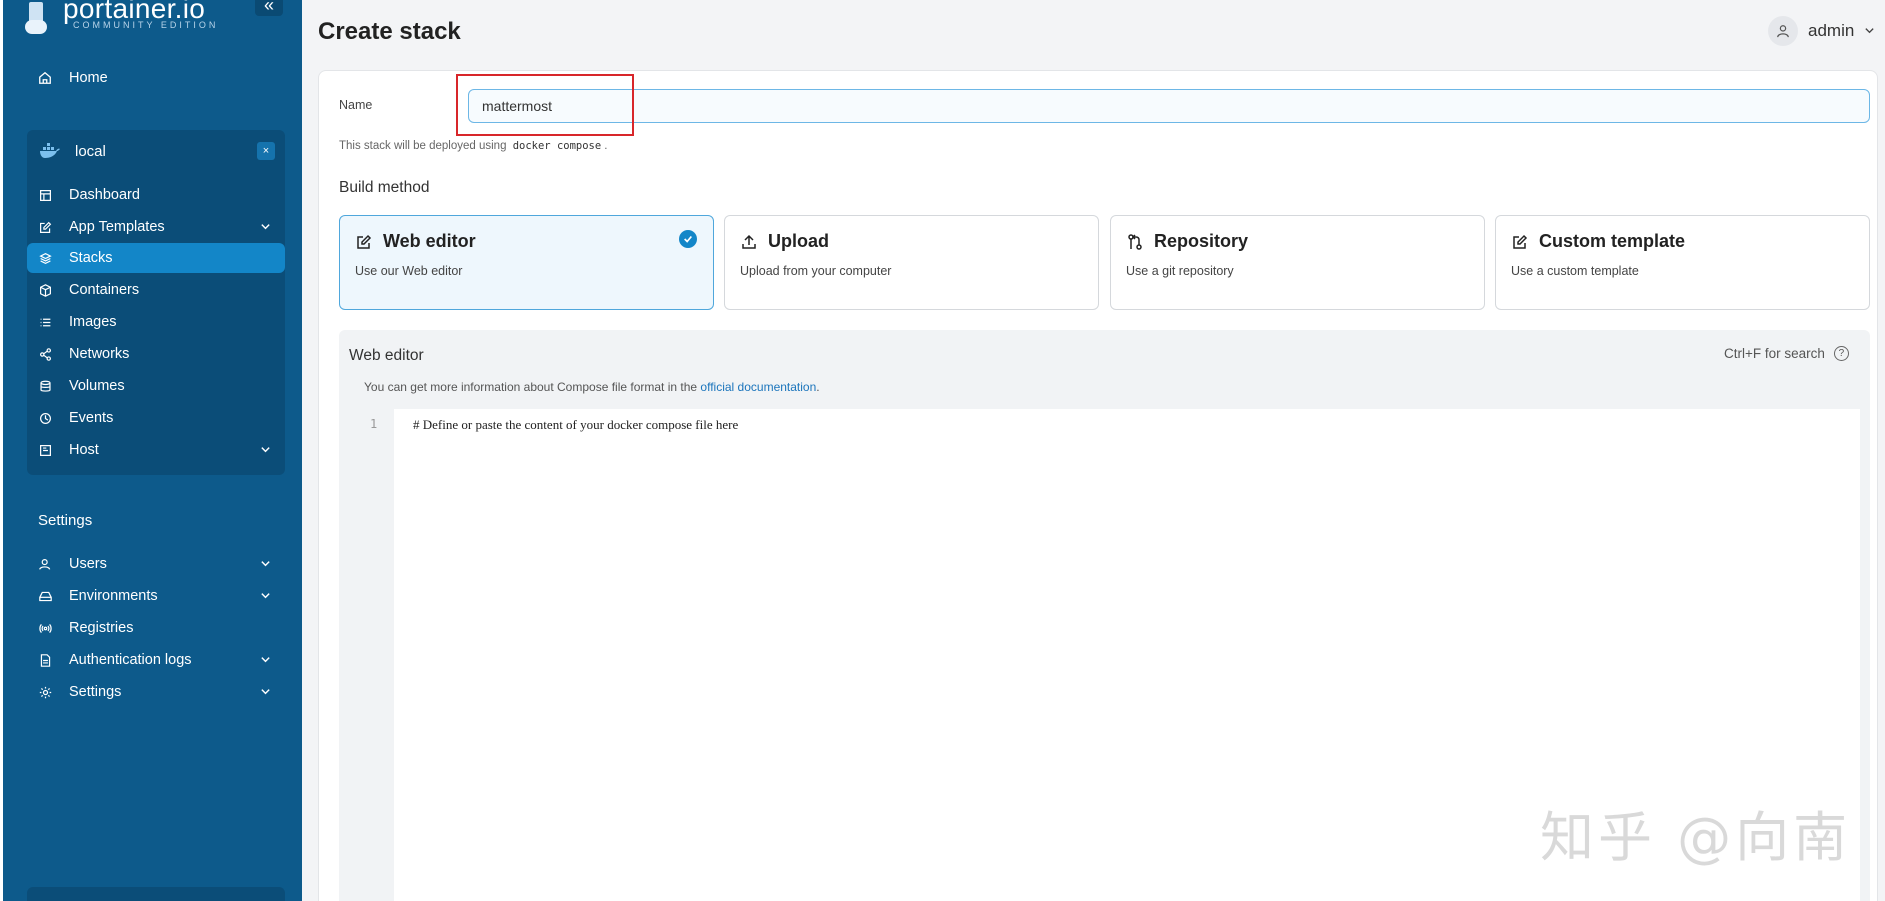  What do you see at coordinates (1187, 241) in the screenshot?
I see `method-title: Repository` at bounding box center [1187, 241].